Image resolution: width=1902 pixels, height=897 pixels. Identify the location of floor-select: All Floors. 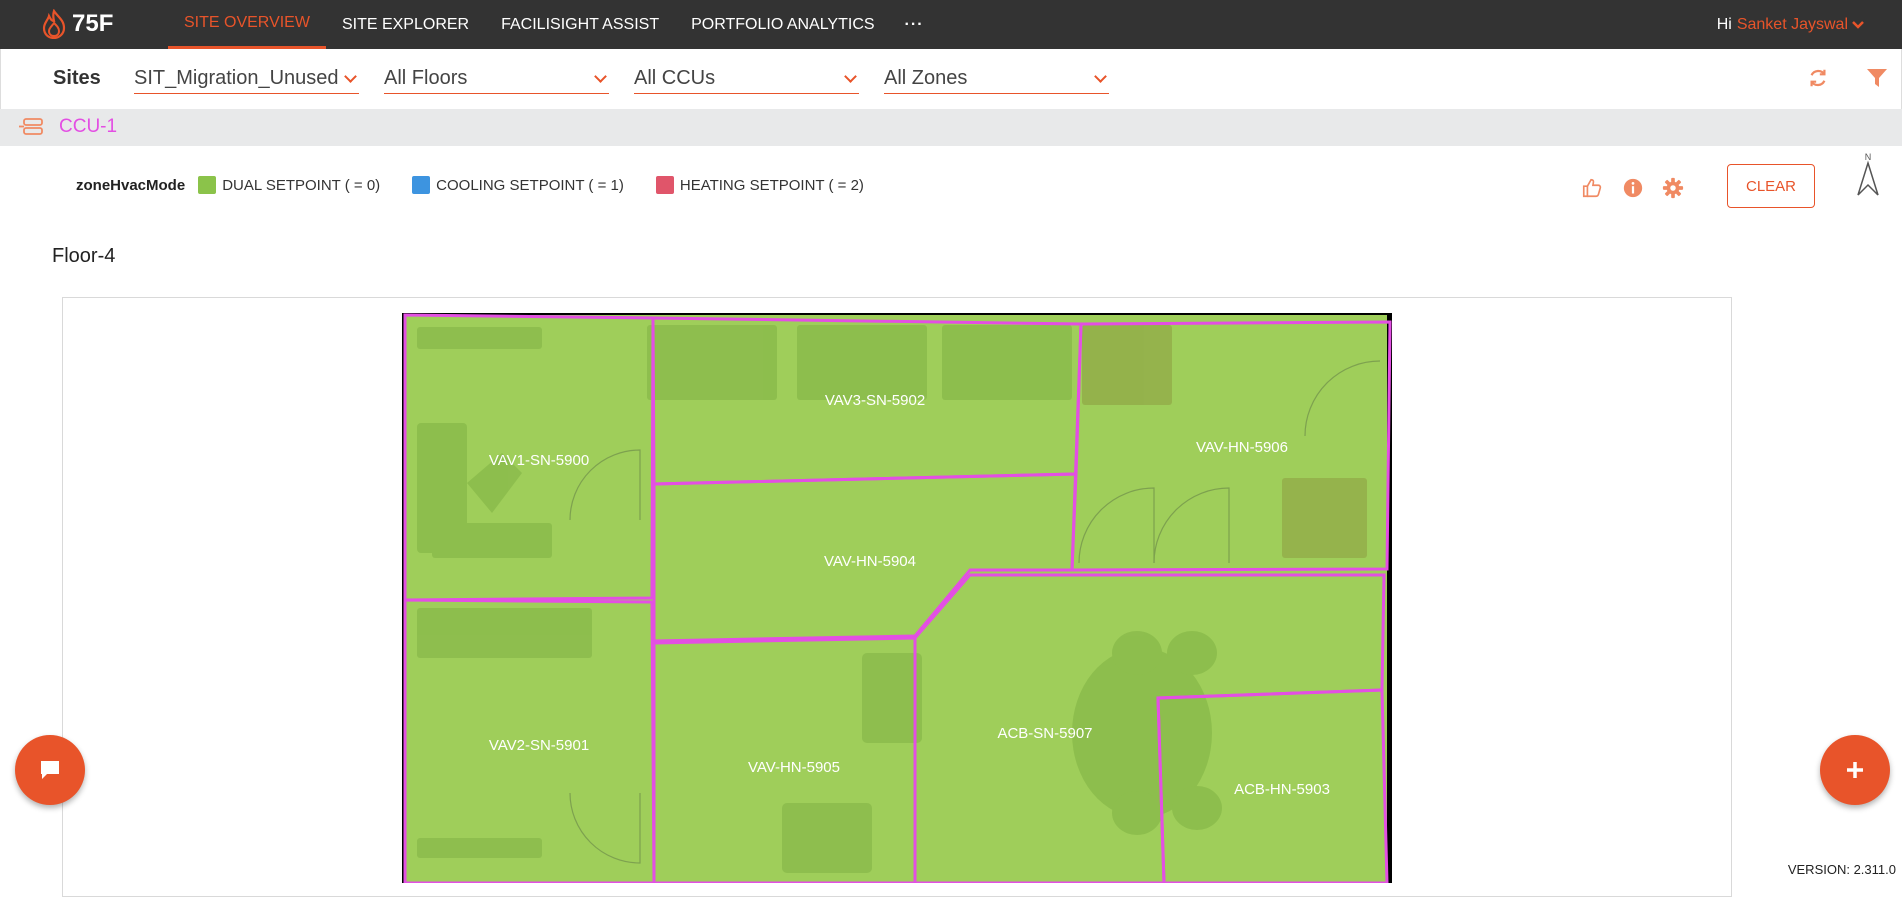
(496, 79).